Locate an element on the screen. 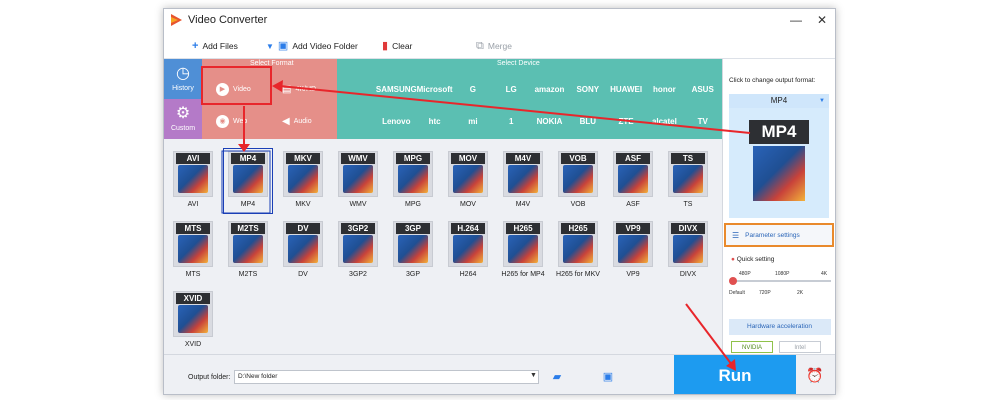 The image size is (1000, 400). format-tile-h265-for-mp4: H265 H265 for MP4 is located at coordinates (523, 251).